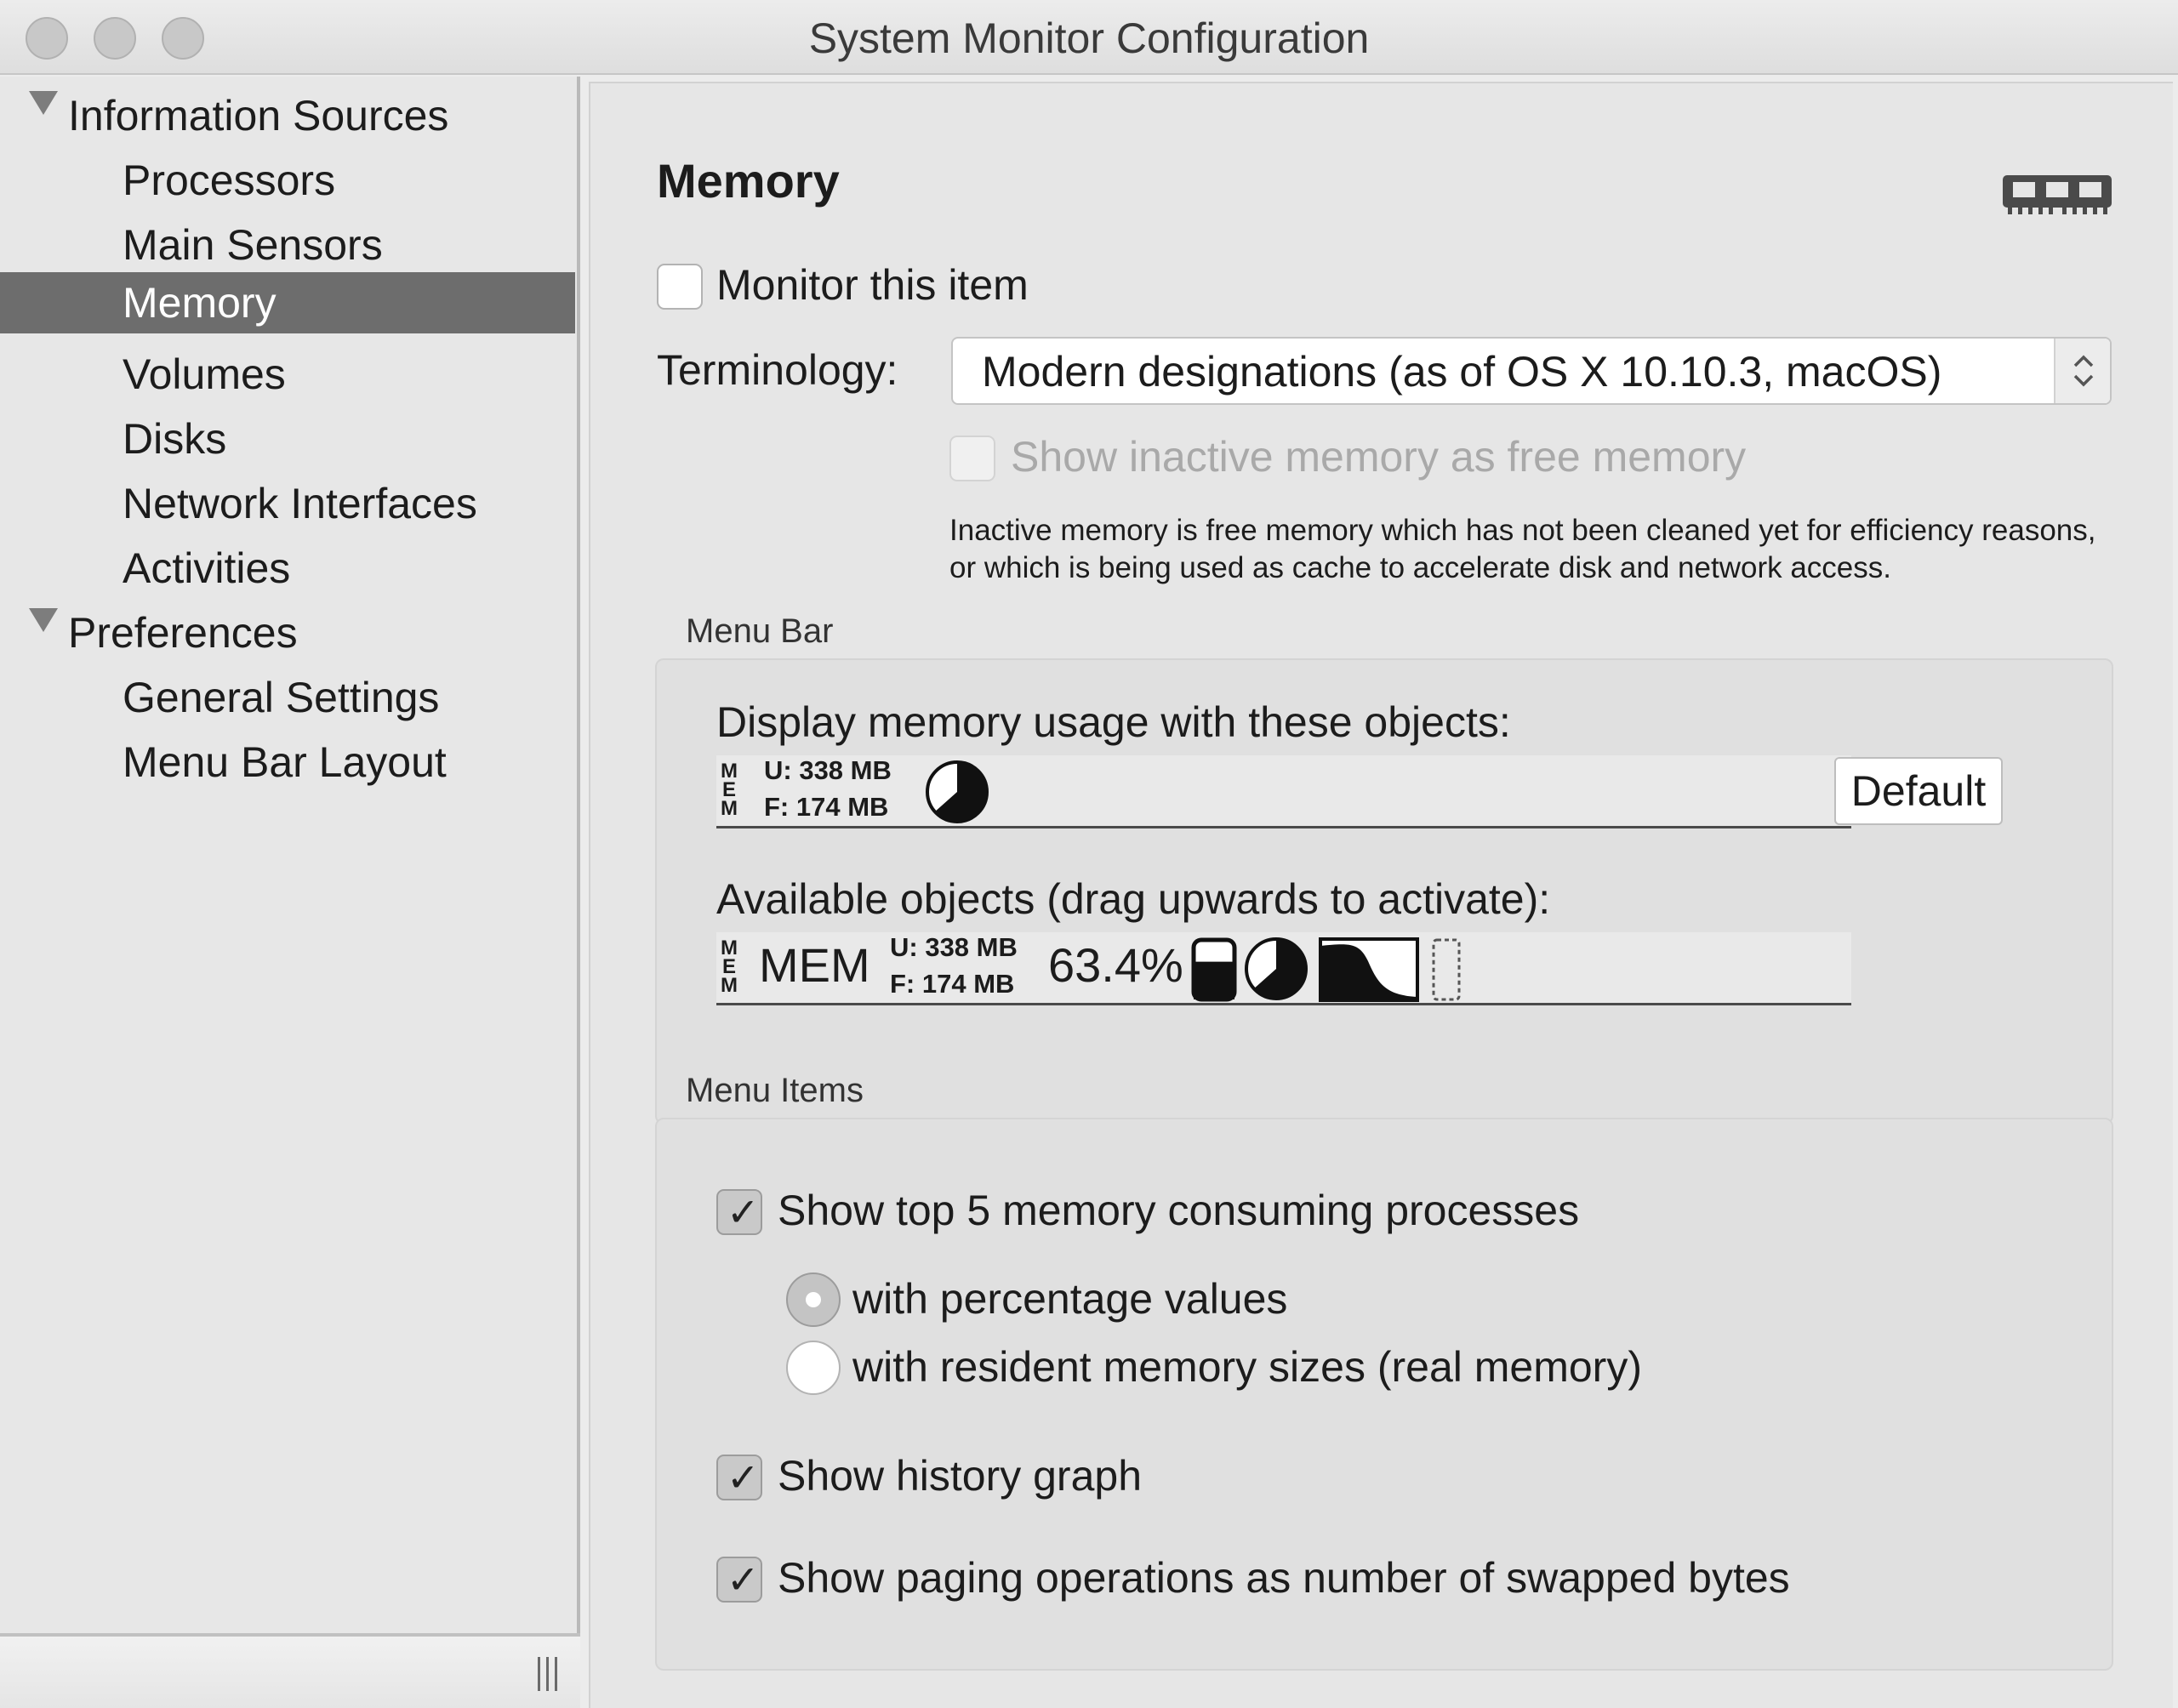 The image size is (2178, 1708). Describe the element at coordinates (204, 374) in the screenshot. I see `sidebar-item-label: Volumes` at that location.